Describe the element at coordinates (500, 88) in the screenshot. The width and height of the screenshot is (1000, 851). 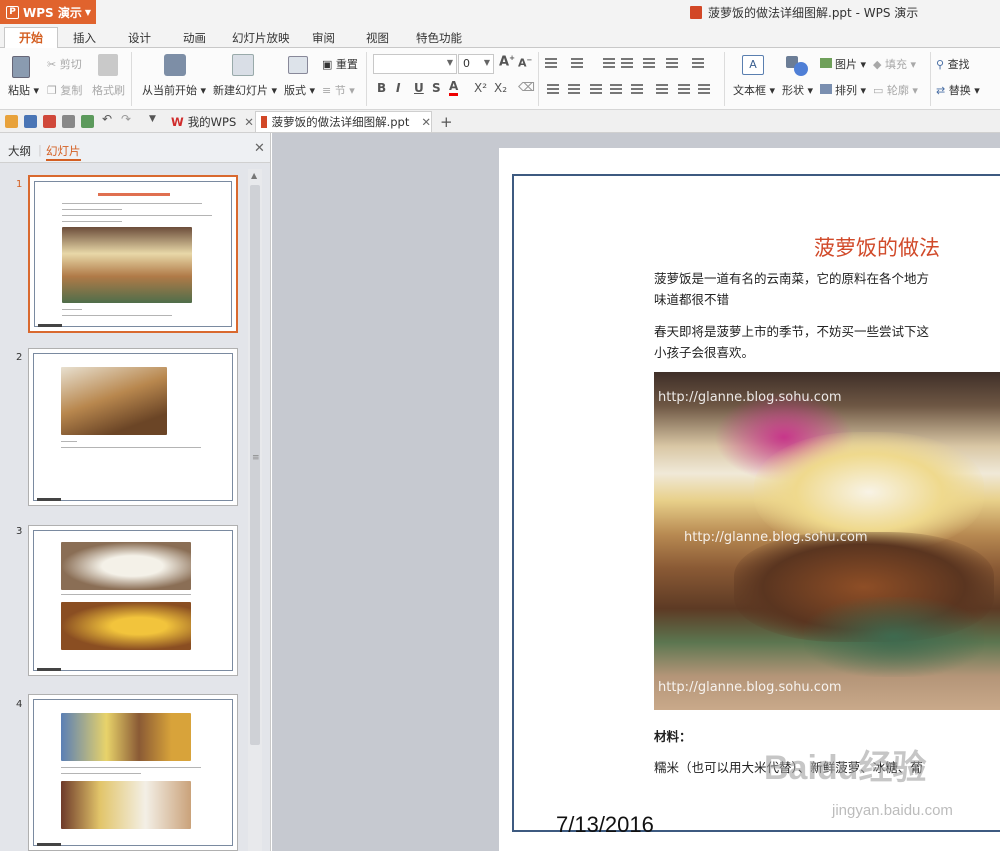
I see `subscript-button: X₂` at that location.